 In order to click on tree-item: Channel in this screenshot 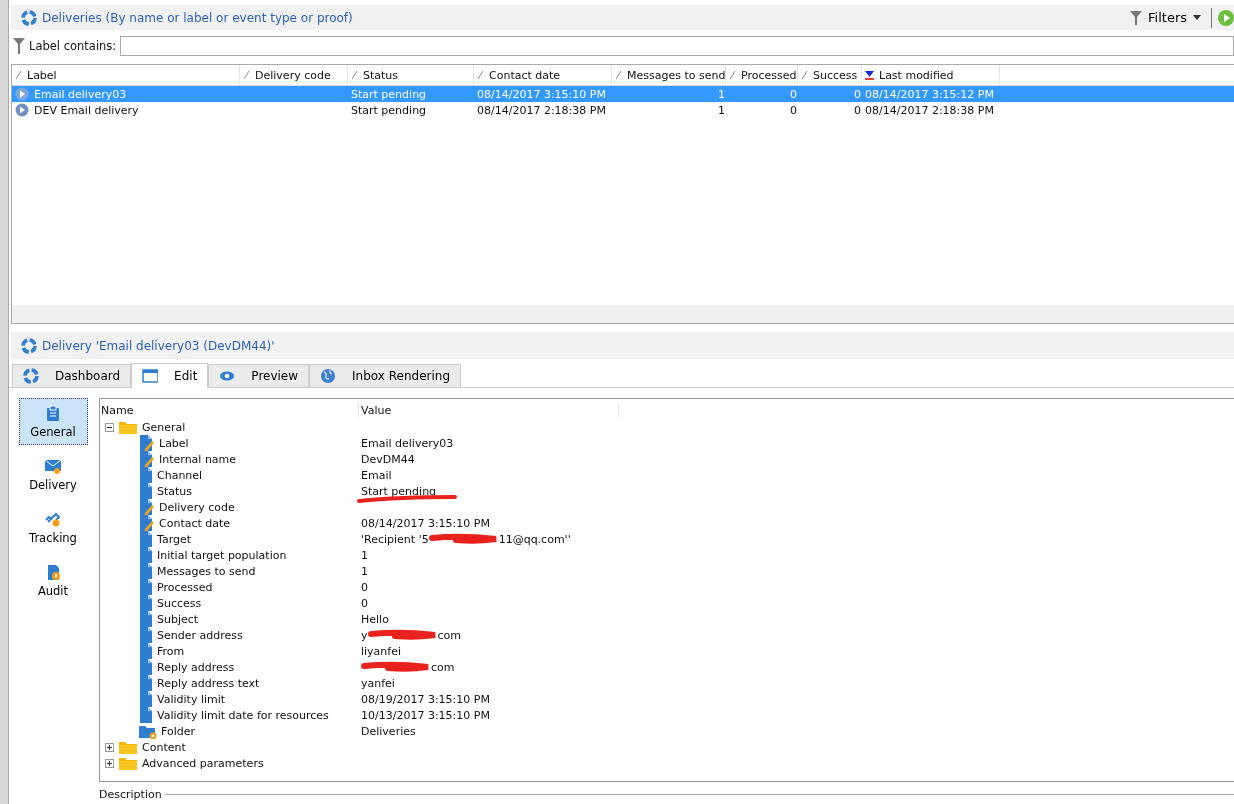, I will do `click(180, 475)`.